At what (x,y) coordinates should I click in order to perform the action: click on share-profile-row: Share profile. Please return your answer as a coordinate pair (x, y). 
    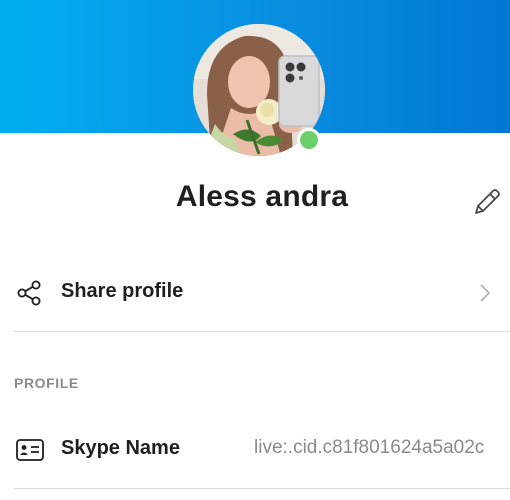
    Looking at the image, I should click on (255, 293).